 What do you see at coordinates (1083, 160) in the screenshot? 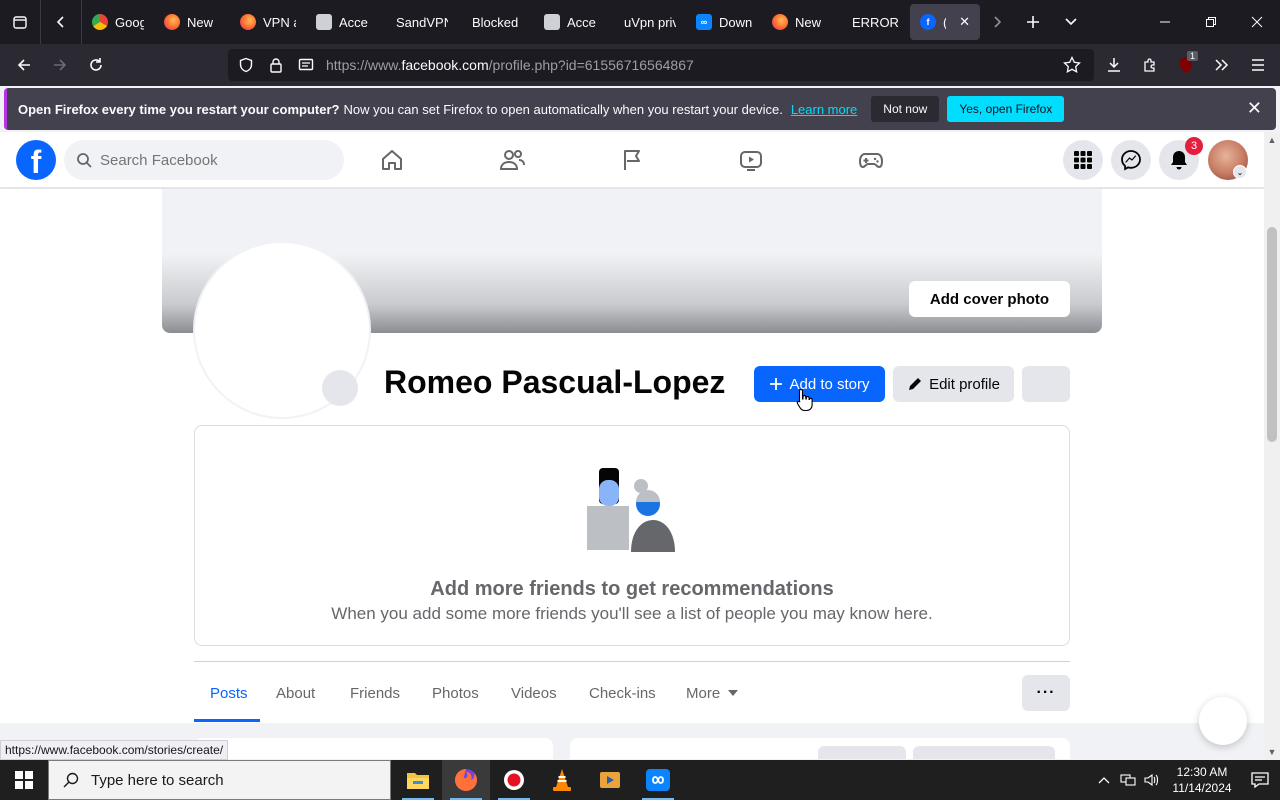
I see `menu-button` at bounding box center [1083, 160].